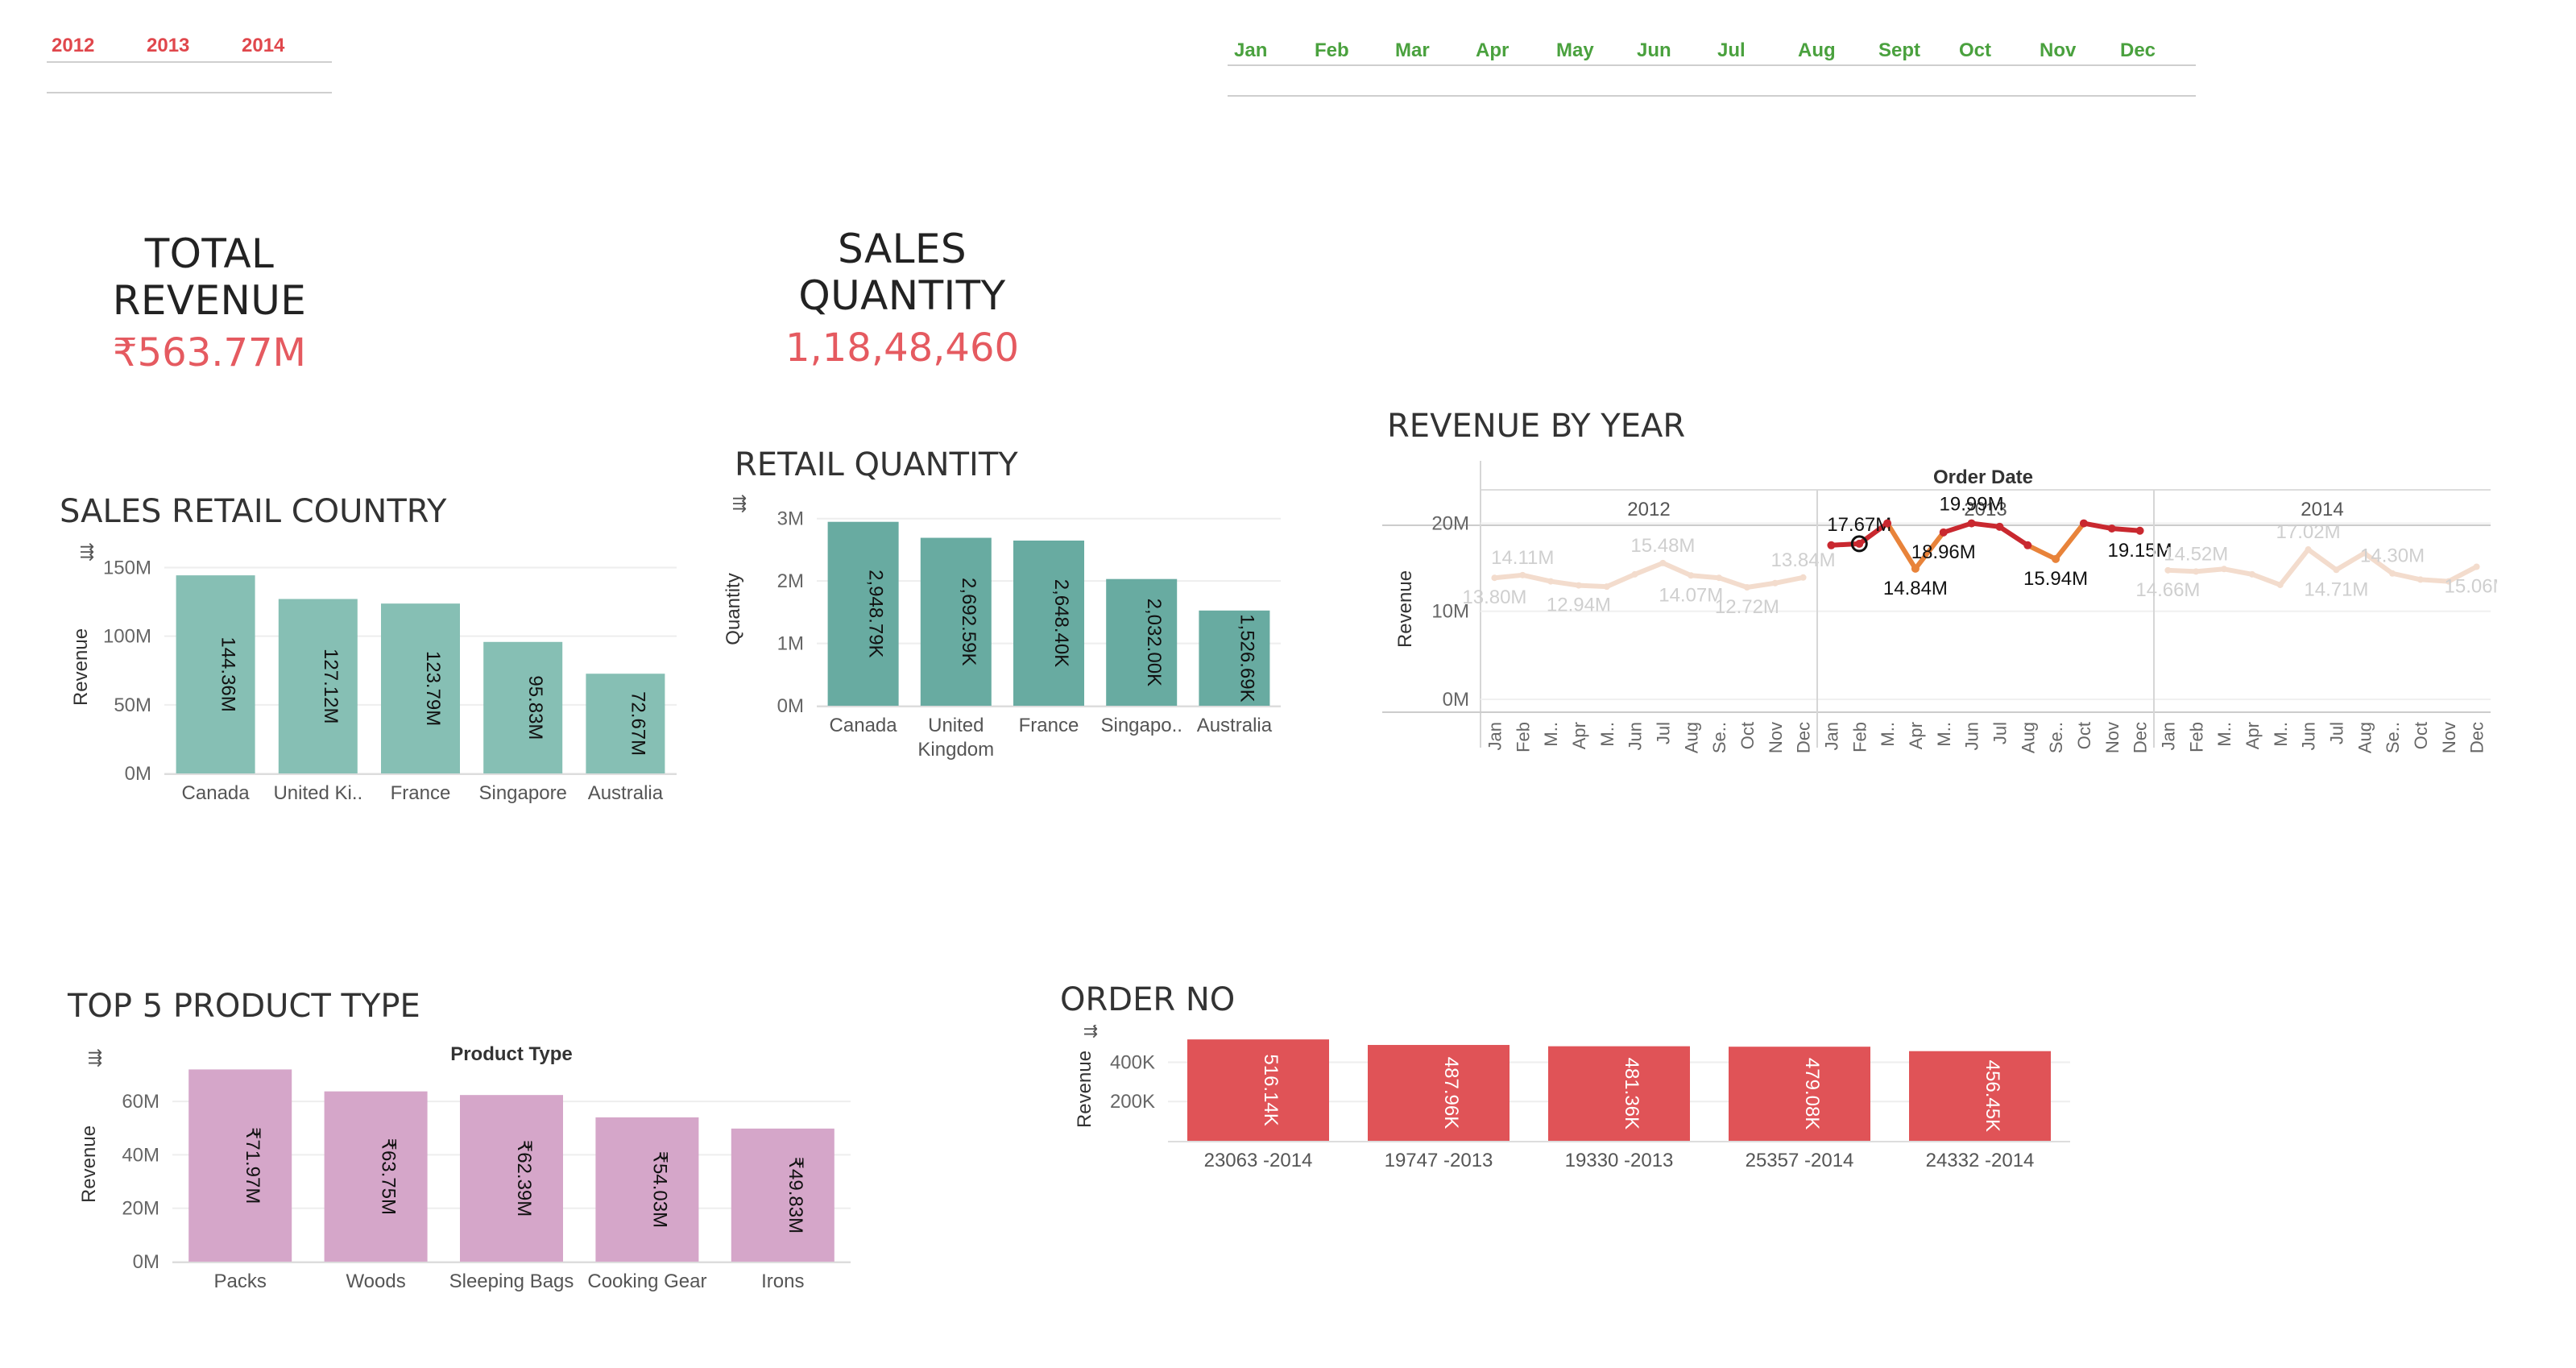 The image size is (2576, 1368). Describe the element at coordinates (189, 66) in the screenshot. I see `year-filter: 2012 2013 2014` at that location.